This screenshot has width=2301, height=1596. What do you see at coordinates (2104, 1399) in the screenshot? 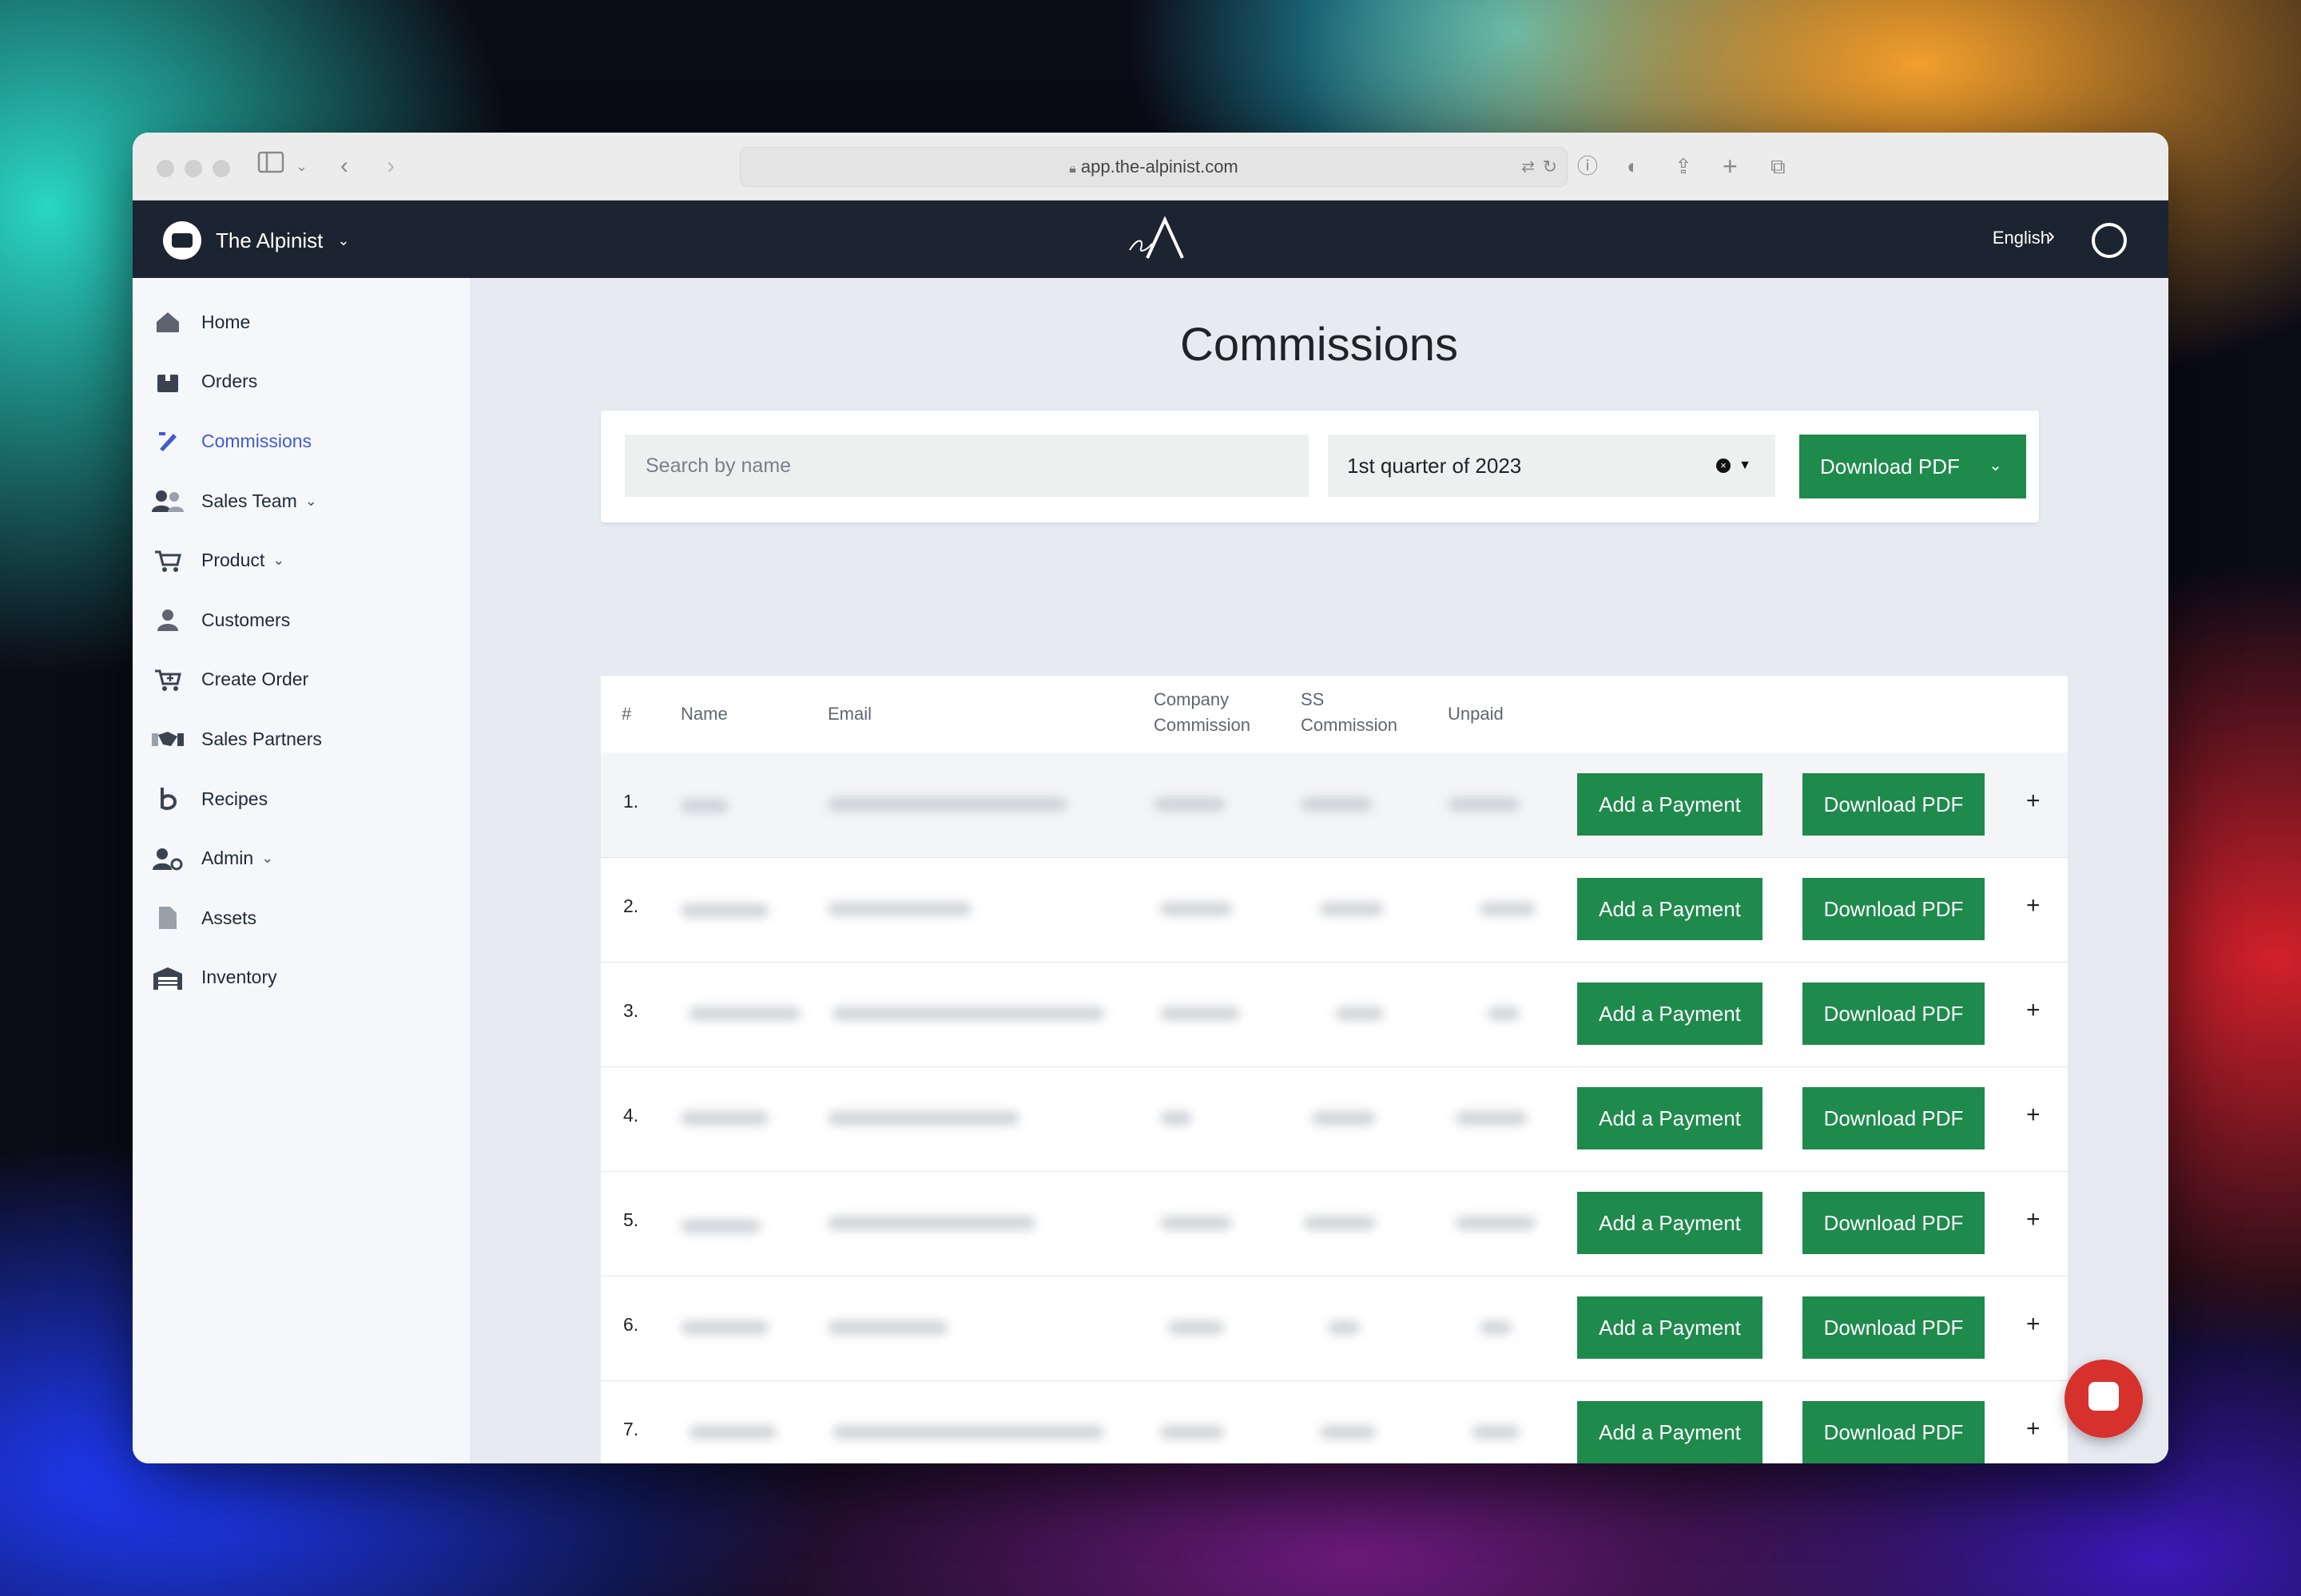
I see `chat-support-button` at bounding box center [2104, 1399].